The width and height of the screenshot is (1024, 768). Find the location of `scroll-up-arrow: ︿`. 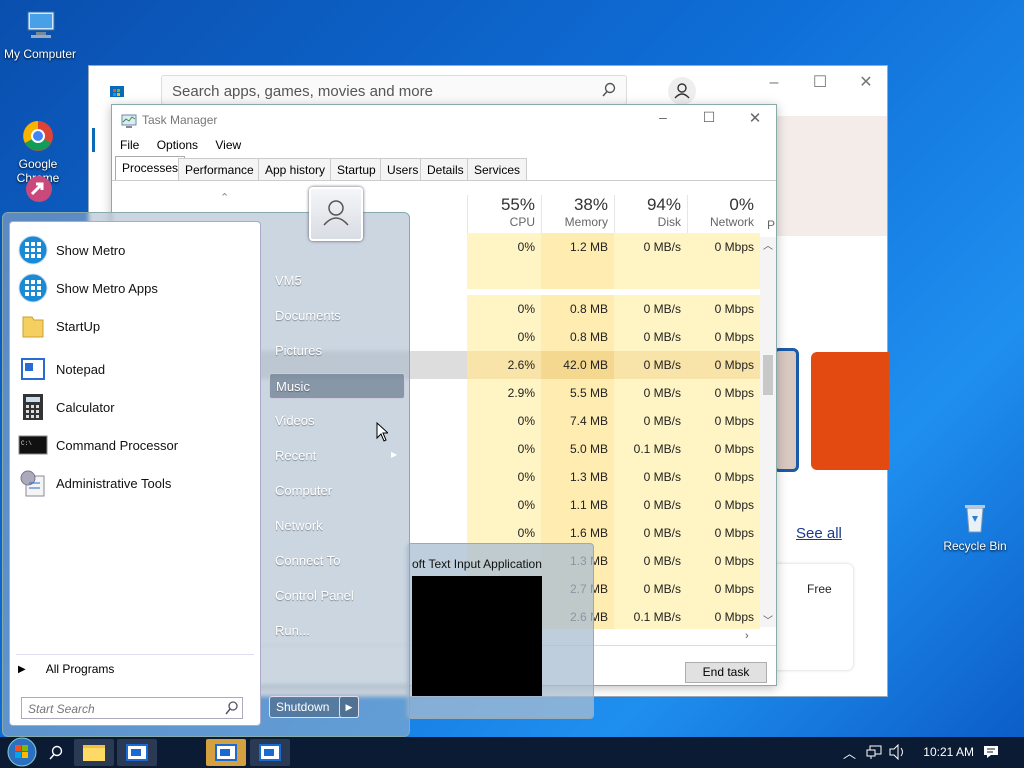

scroll-up-arrow: ︿ is located at coordinates (768, 244).